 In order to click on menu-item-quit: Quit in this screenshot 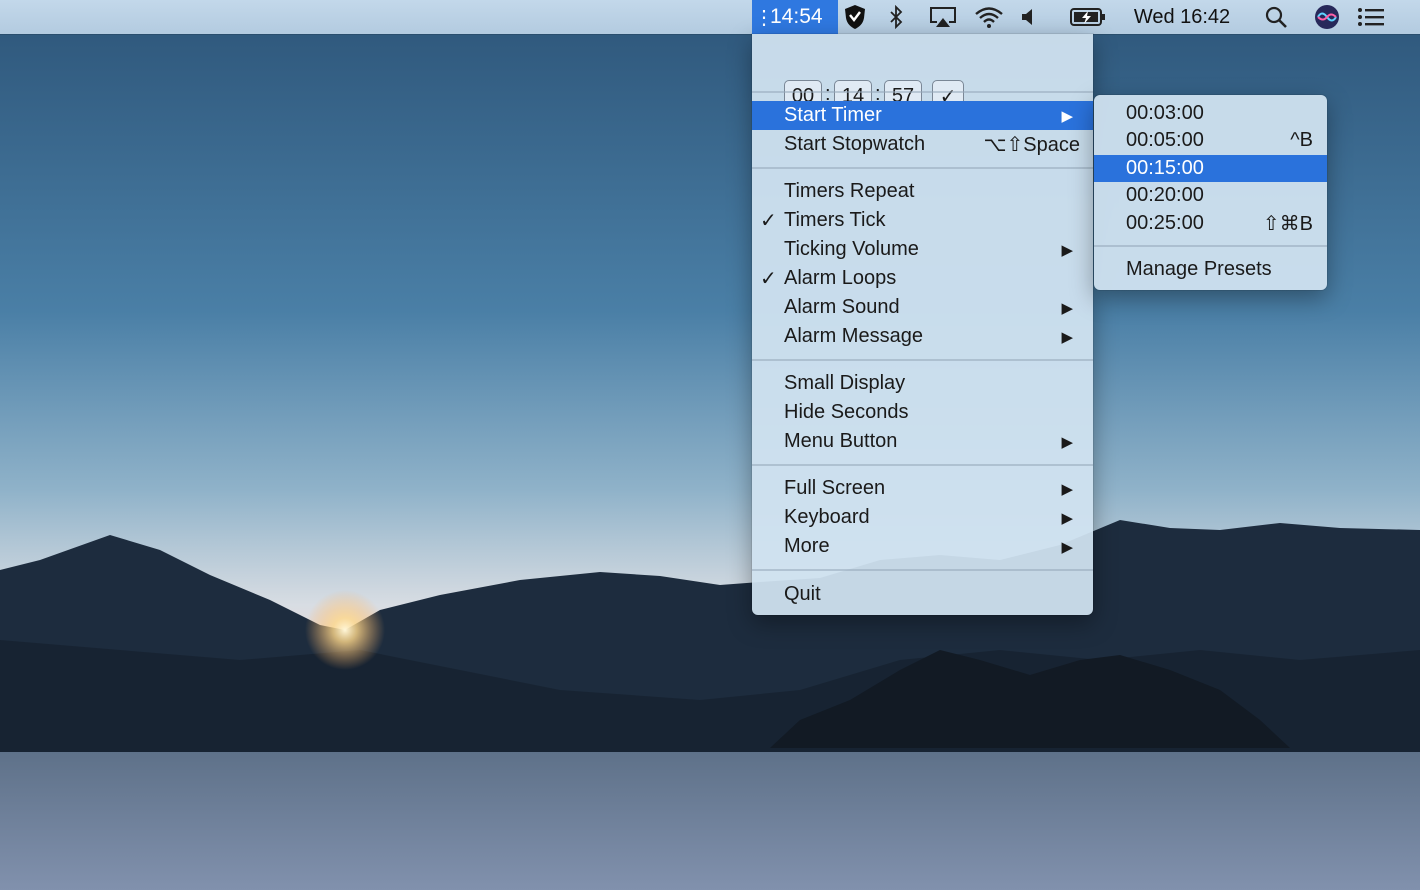, I will do `click(922, 594)`.